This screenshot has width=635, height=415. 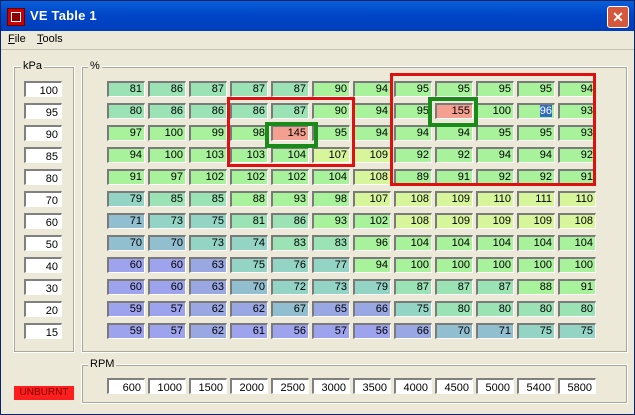 I want to click on ve-cell: 65, so click(x=331, y=309).